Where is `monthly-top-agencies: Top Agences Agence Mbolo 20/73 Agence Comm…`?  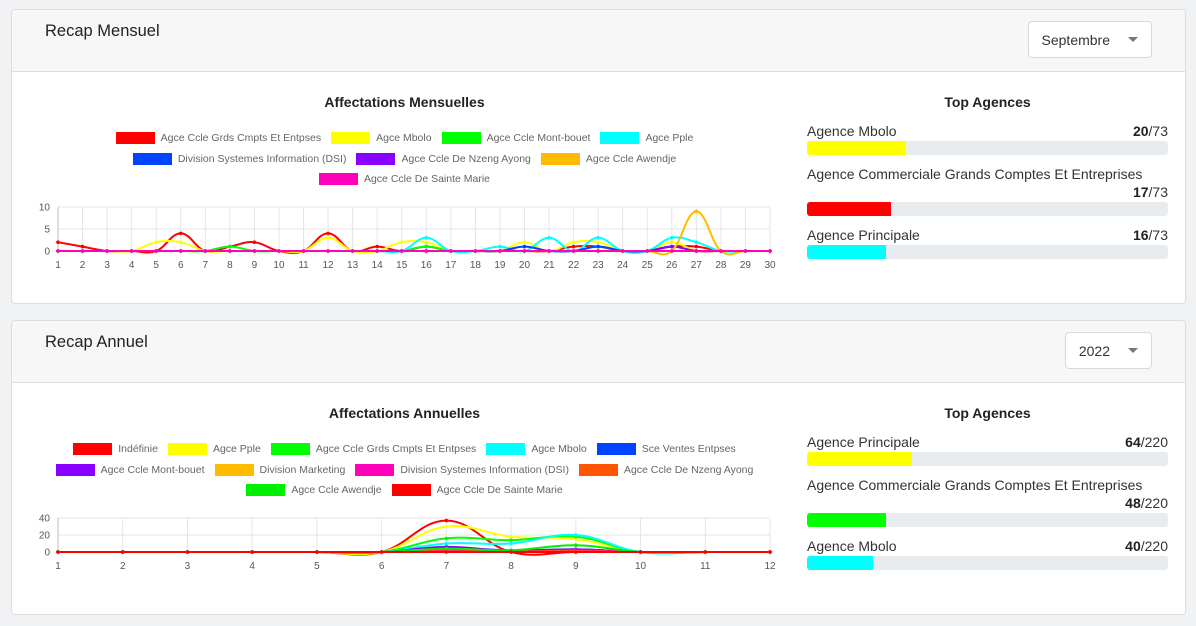 monthly-top-agencies: Top Agences Agence Mbolo 20/73 Agence Comm… is located at coordinates (987, 170).